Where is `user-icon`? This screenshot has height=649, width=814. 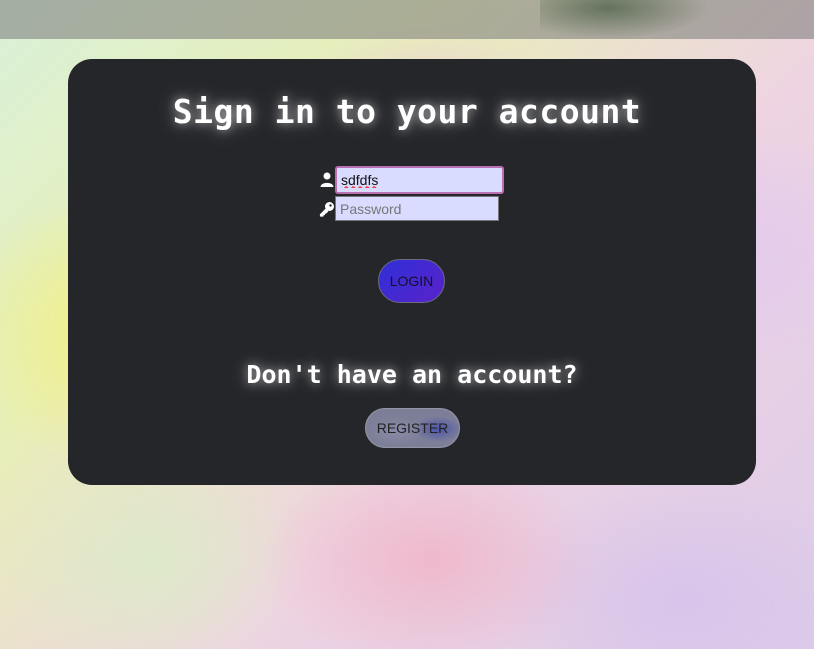 user-icon is located at coordinates (327, 180).